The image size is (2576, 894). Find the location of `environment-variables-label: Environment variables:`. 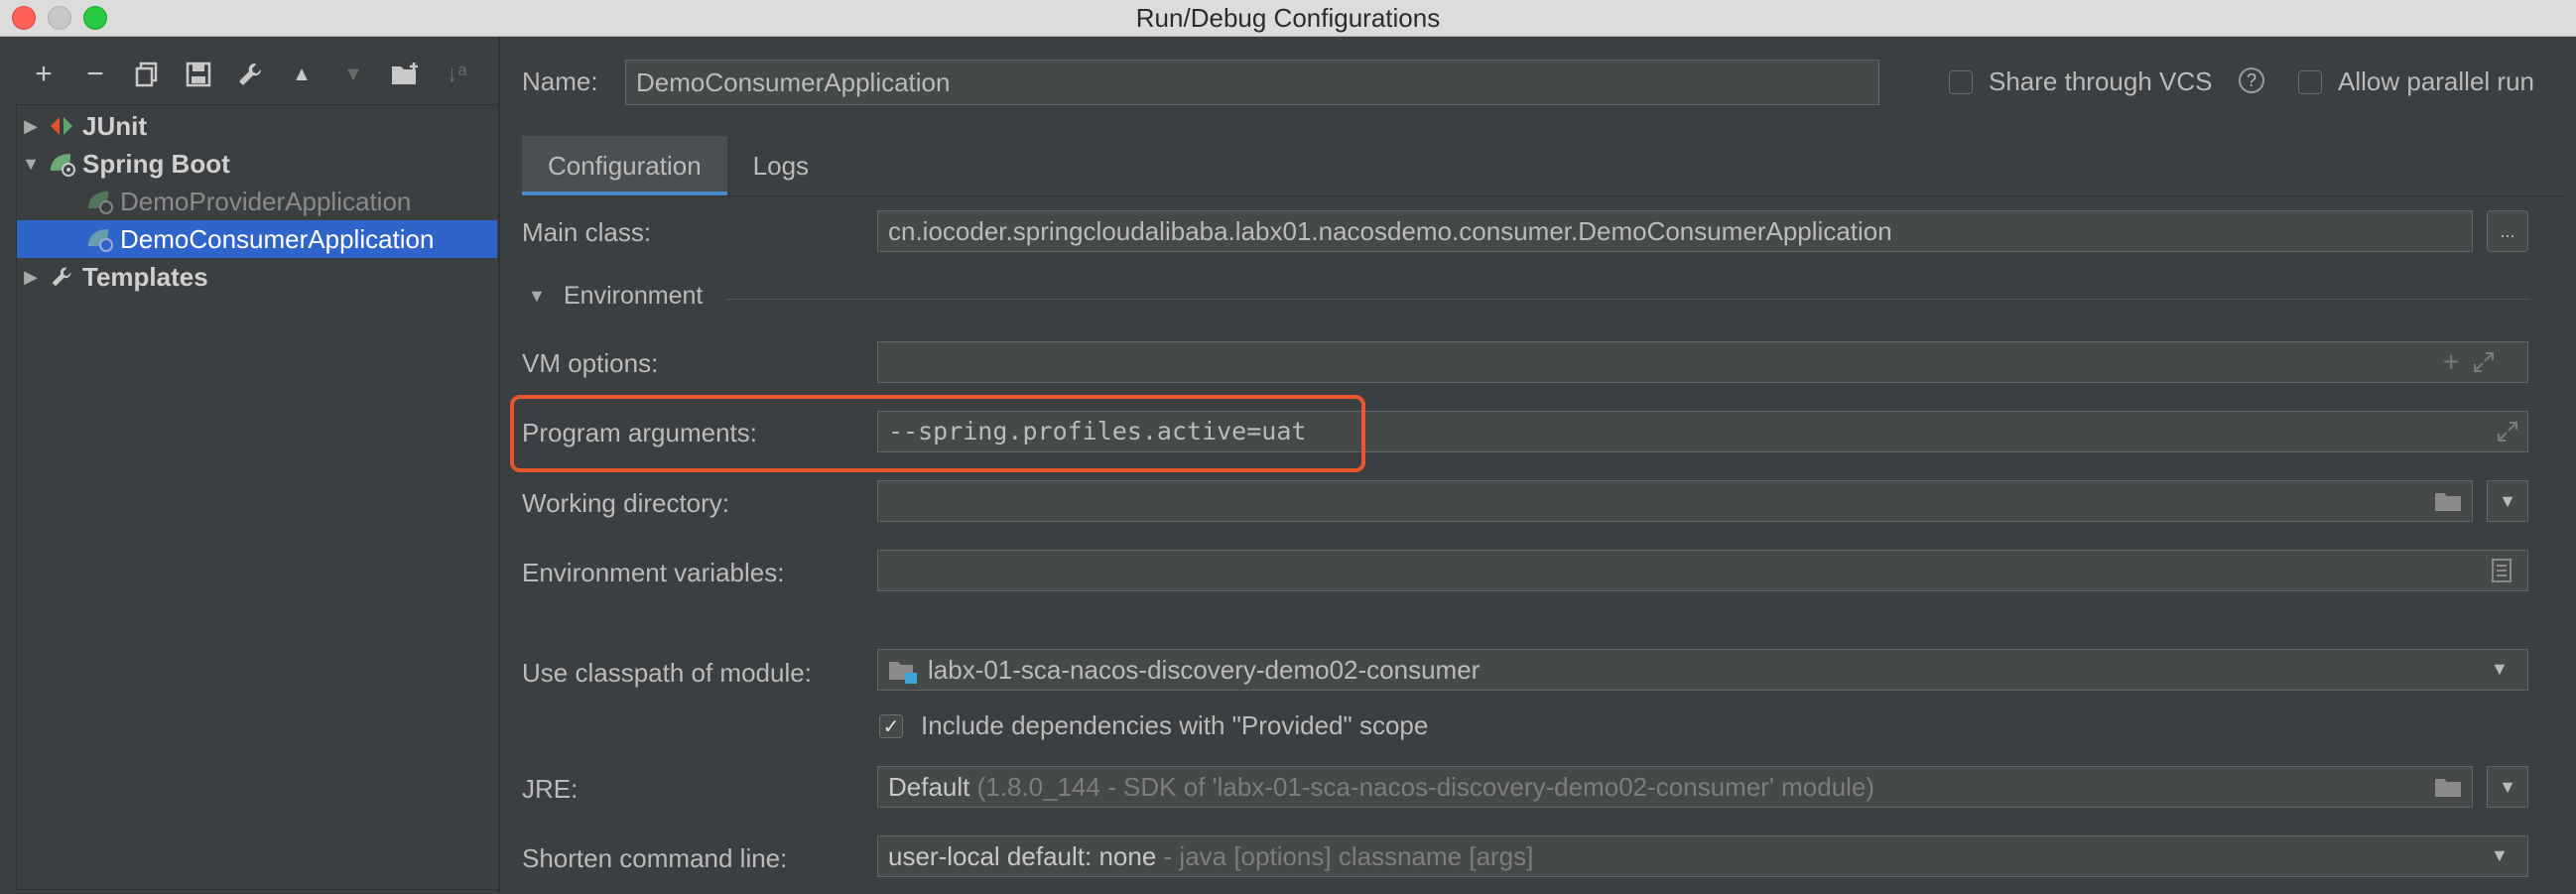

environment-variables-label: Environment variables: is located at coordinates (654, 572).